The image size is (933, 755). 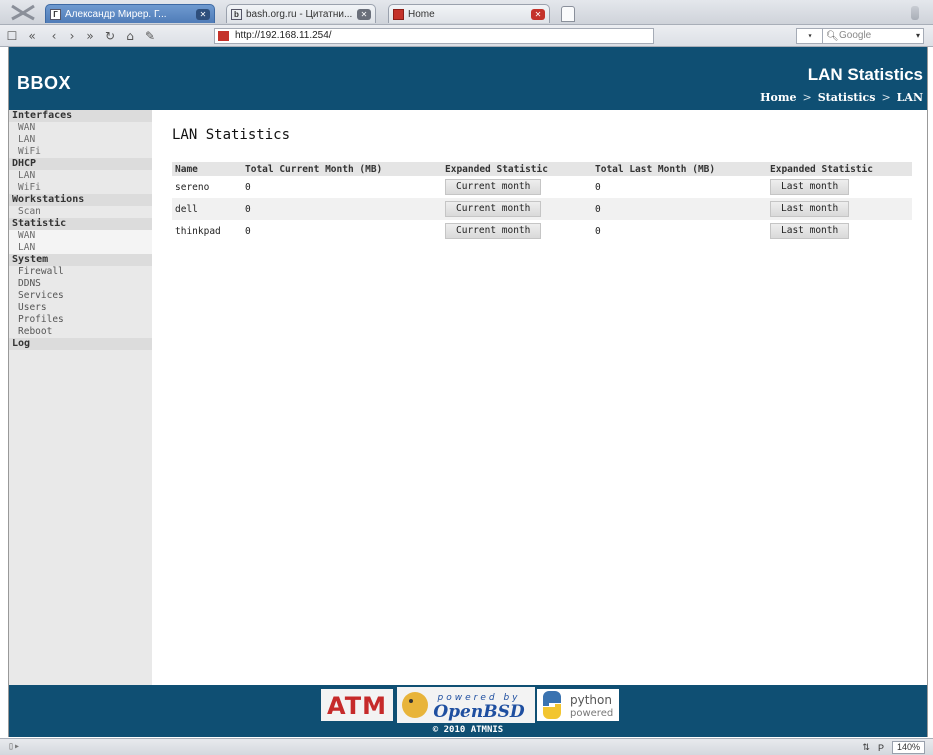 I want to click on header-title: LAN Statistics, so click(x=865, y=74).